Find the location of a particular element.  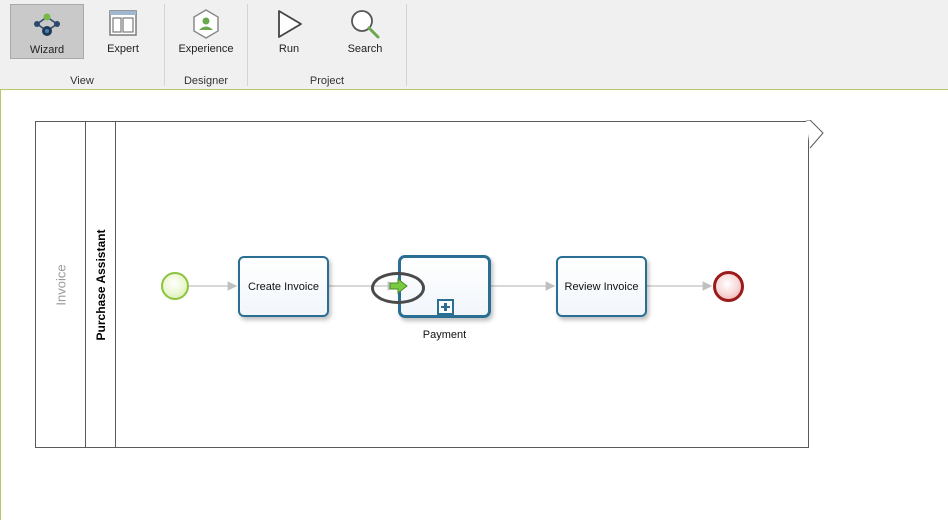

task-label: Review Invoice is located at coordinates (601, 286).